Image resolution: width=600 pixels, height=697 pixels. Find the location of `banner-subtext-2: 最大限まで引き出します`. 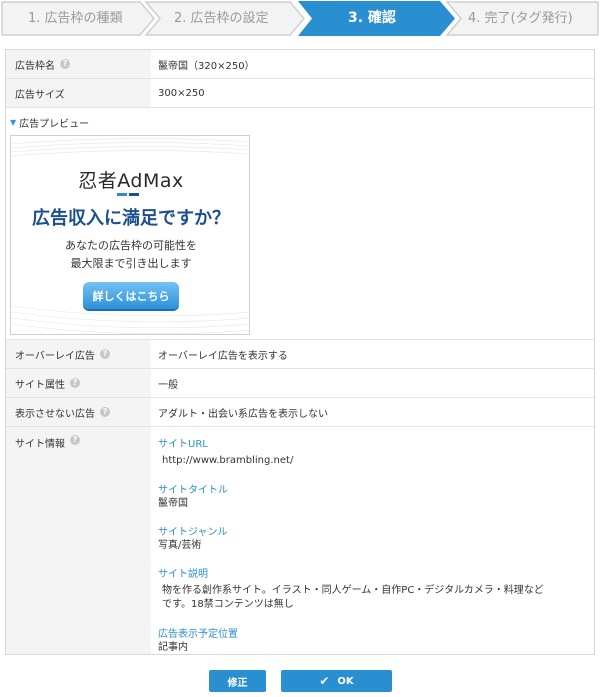

banner-subtext-2: 最大限まで引き出します is located at coordinates (131, 263).